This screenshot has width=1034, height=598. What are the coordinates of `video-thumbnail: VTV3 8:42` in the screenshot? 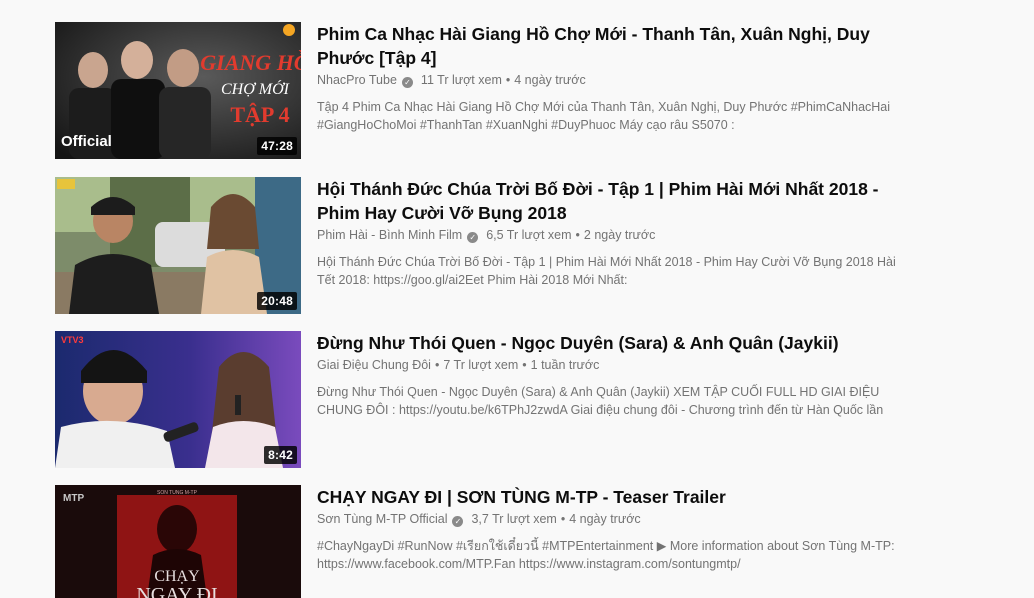 It's located at (178, 399).